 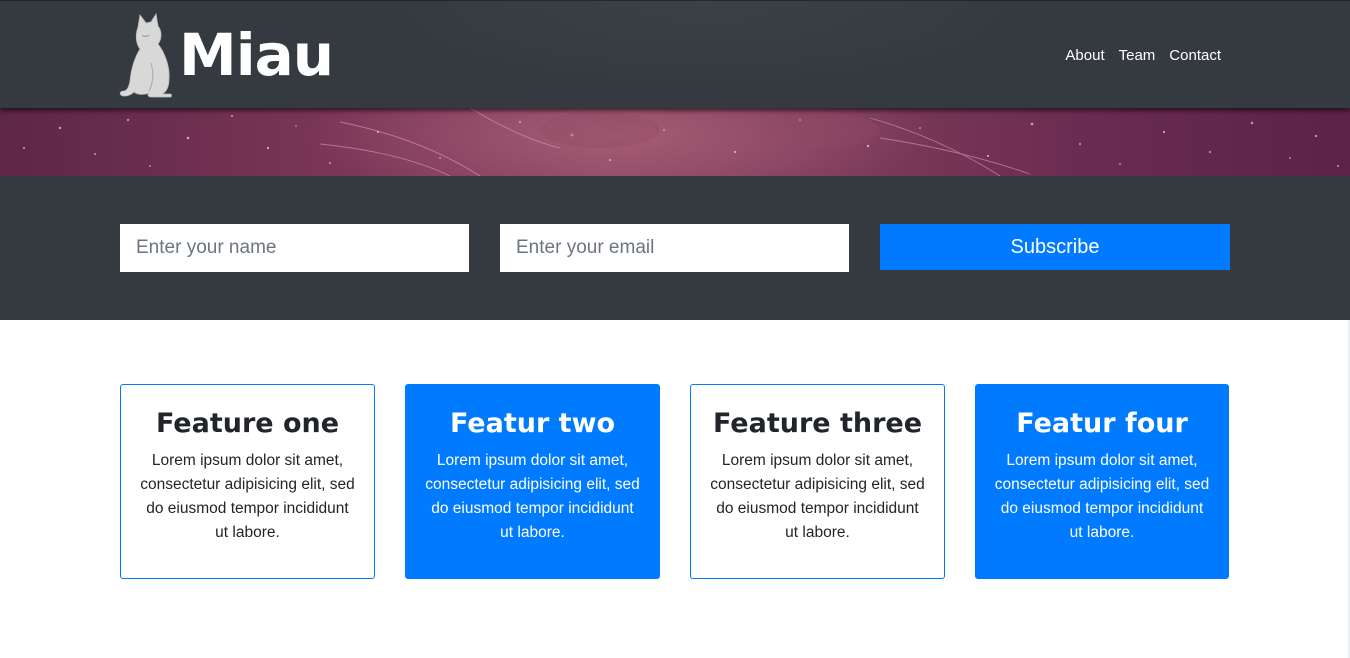 I want to click on main-nav: About Team Contact, so click(x=1143, y=56).